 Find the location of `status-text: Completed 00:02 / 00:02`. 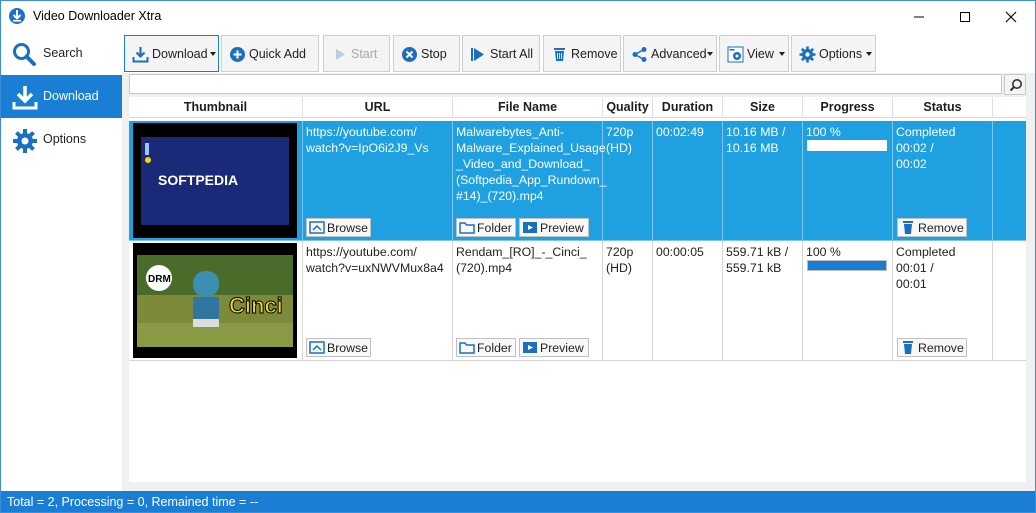

status-text: Completed 00:02 / 00:02 is located at coordinates (926, 148).